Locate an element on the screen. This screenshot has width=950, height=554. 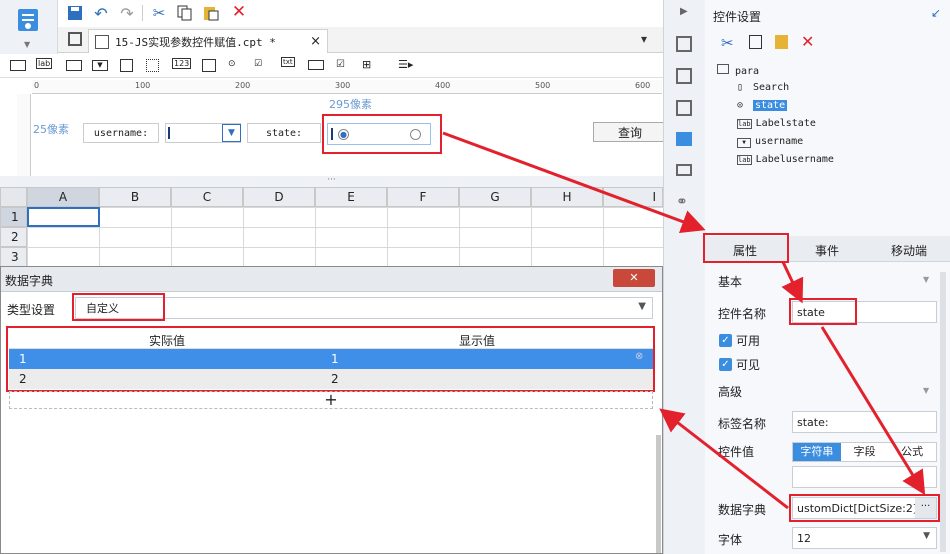
checkbox-widget-icon: ☑ is located at coordinates (340, 64).